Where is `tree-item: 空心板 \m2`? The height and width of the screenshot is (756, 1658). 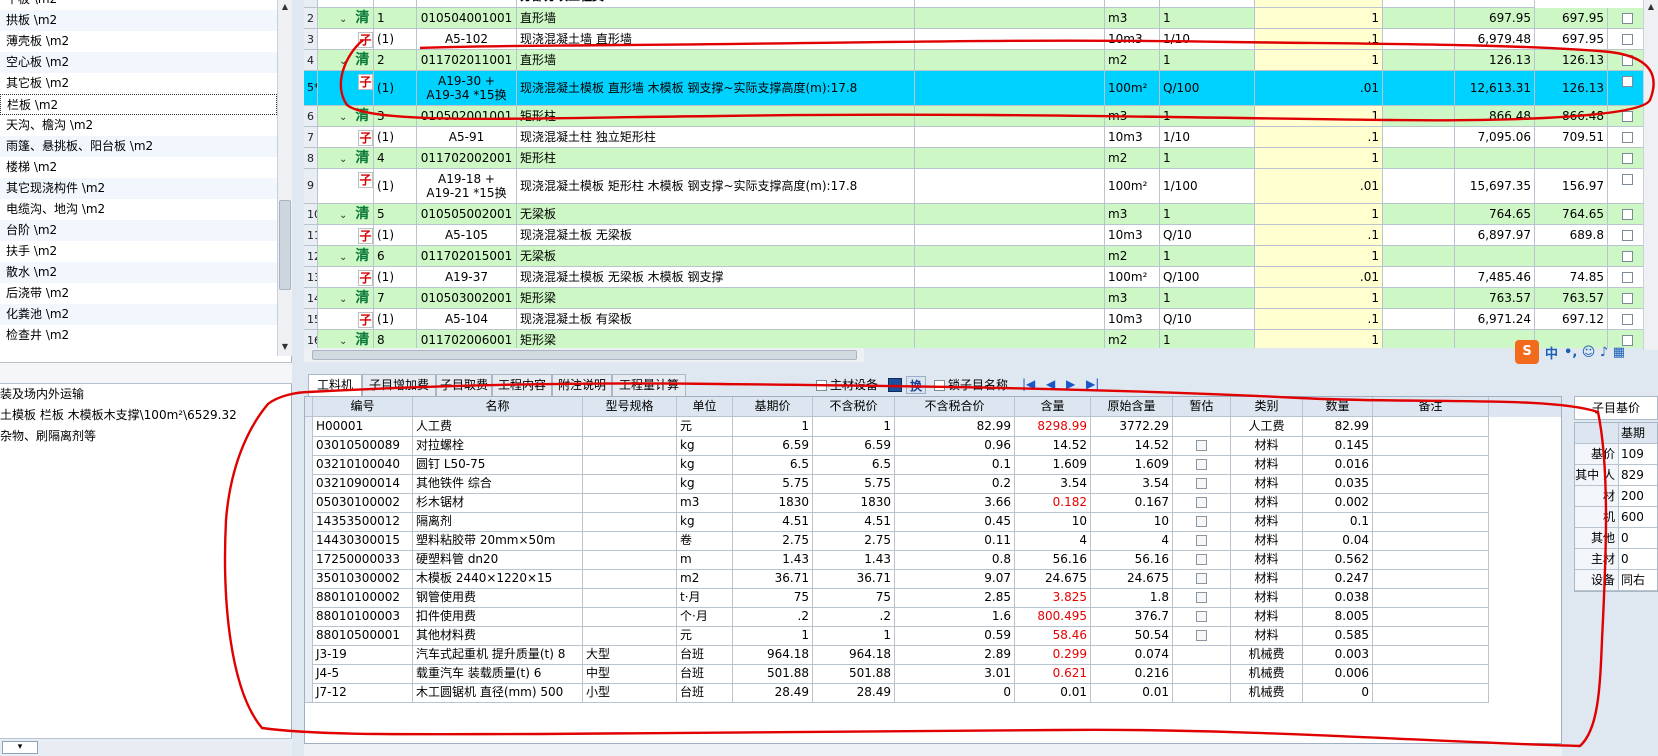
tree-item: 空心板 \m2 is located at coordinates (138, 62).